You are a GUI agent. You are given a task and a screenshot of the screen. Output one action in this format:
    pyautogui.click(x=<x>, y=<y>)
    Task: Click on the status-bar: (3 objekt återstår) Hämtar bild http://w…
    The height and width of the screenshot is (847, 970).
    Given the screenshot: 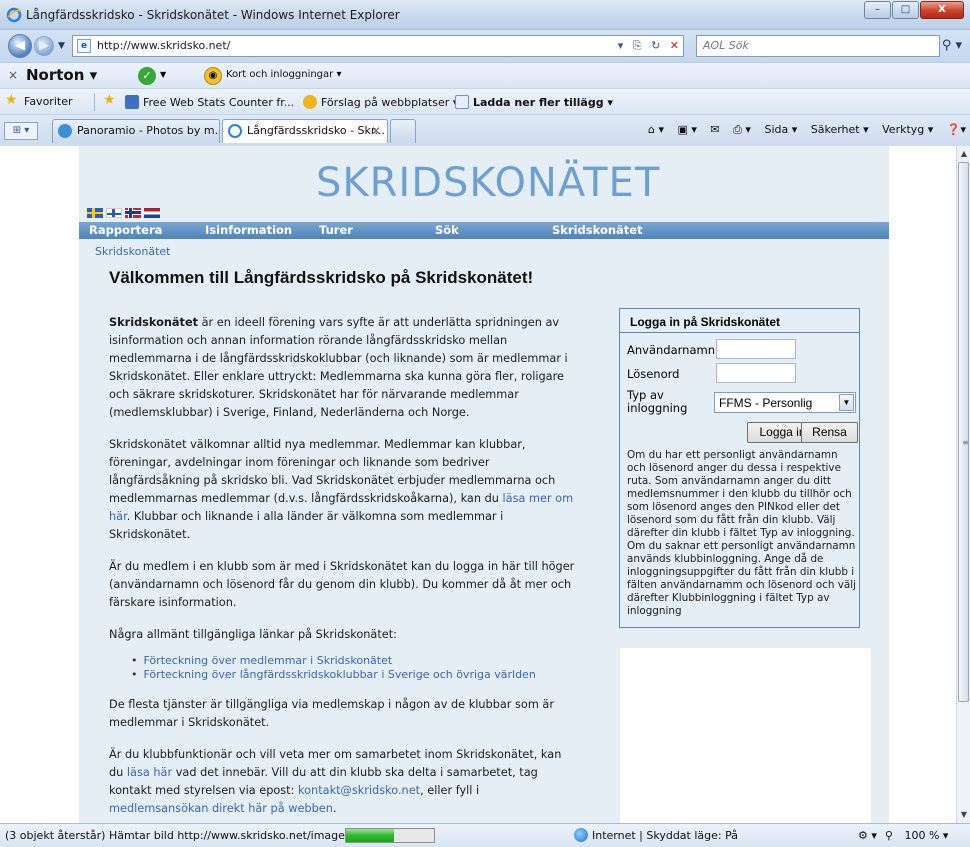 What is the action you would take?
    pyautogui.click(x=485, y=835)
    